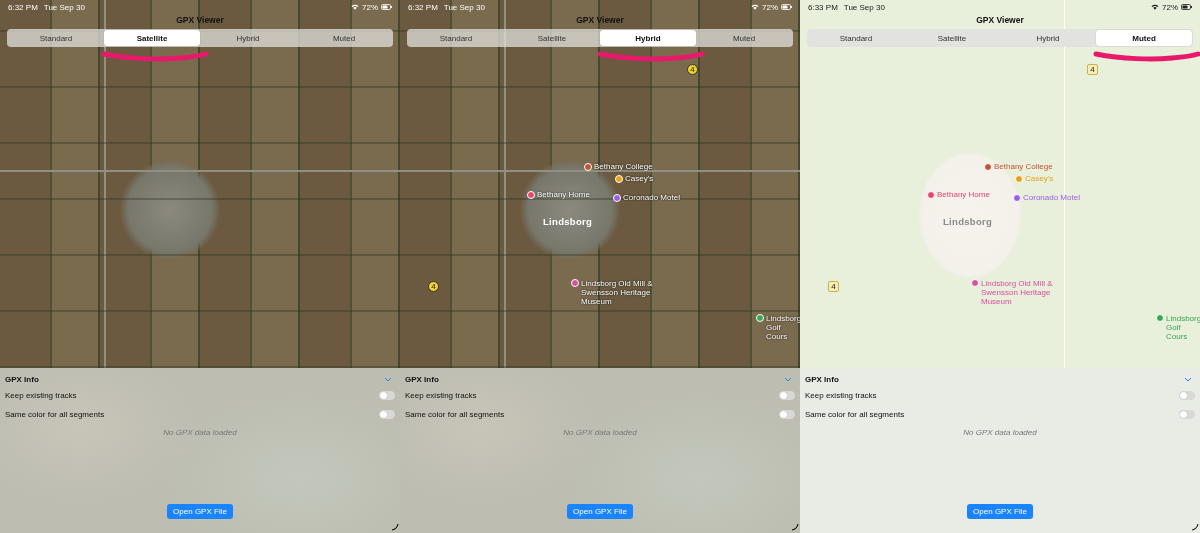 The image size is (1200, 533). What do you see at coordinates (626, 292) in the screenshot?
I see `place-label: Lindsborg Old Mill & Swensson Heritage Museum` at bounding box center [626, 292].